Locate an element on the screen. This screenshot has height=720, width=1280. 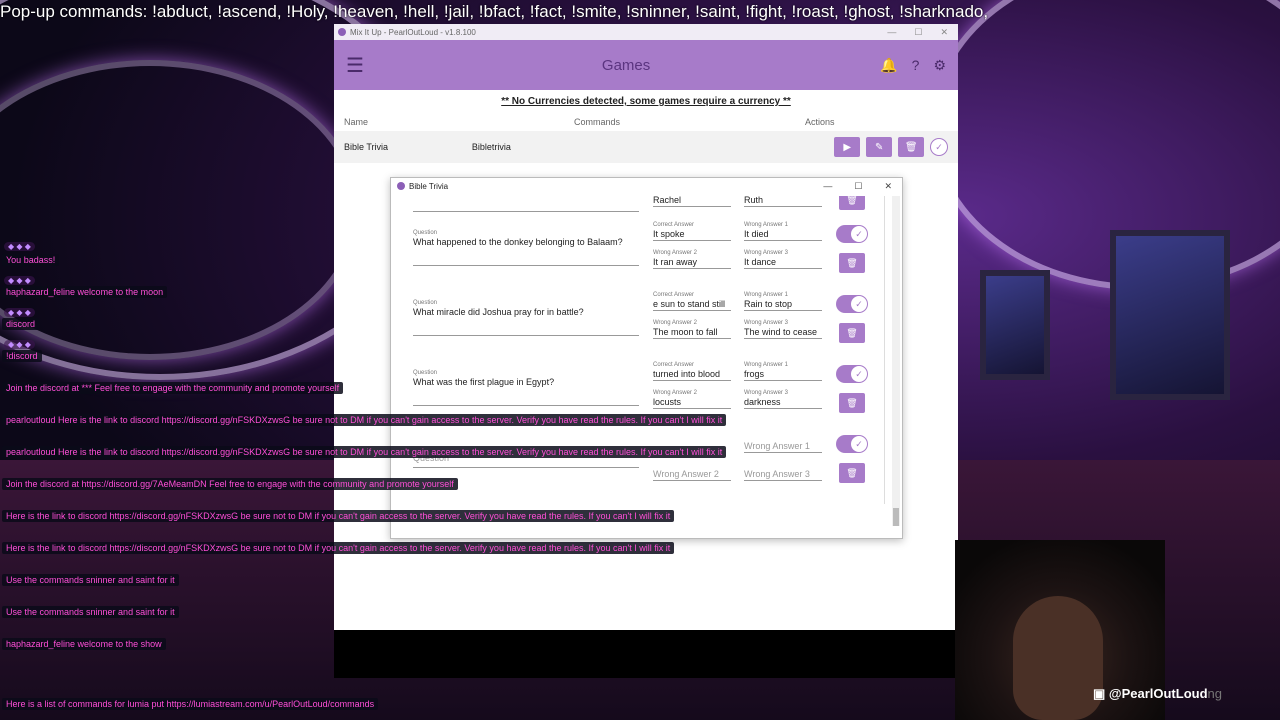
wrong-answer-3-field: Wrong Answer 3 The wind to cease is located at coordinates (783, 329).